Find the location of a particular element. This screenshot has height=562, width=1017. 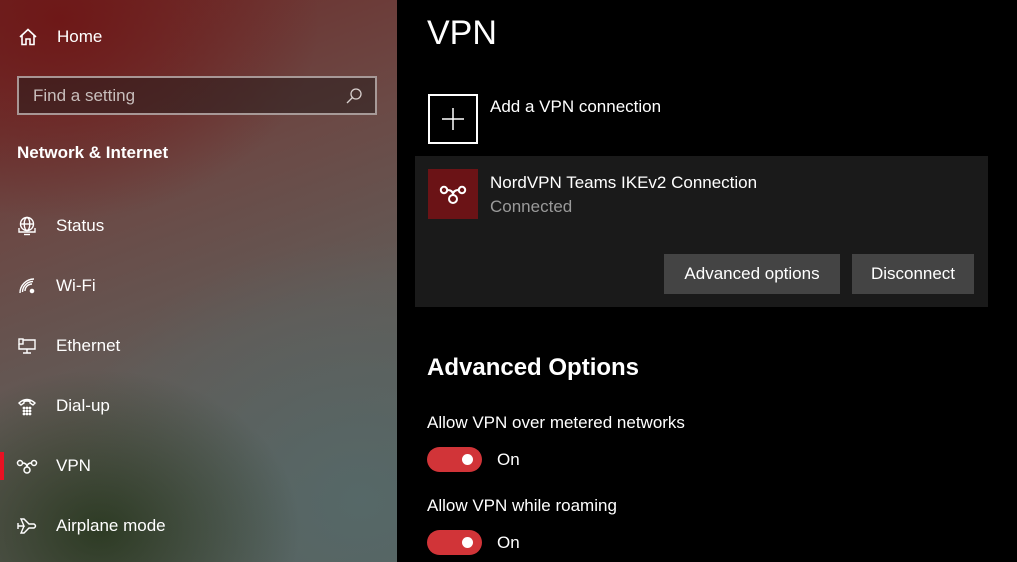

home-icon is located at coordinates (28, 37).